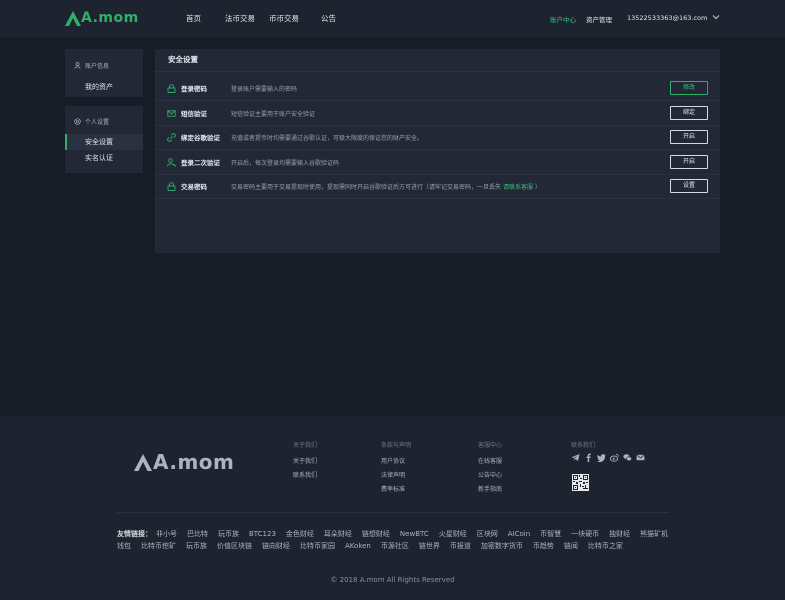 This screenshot has width=785, height=600. I want to click on panel-title: 安全设置, so click(437, 60).